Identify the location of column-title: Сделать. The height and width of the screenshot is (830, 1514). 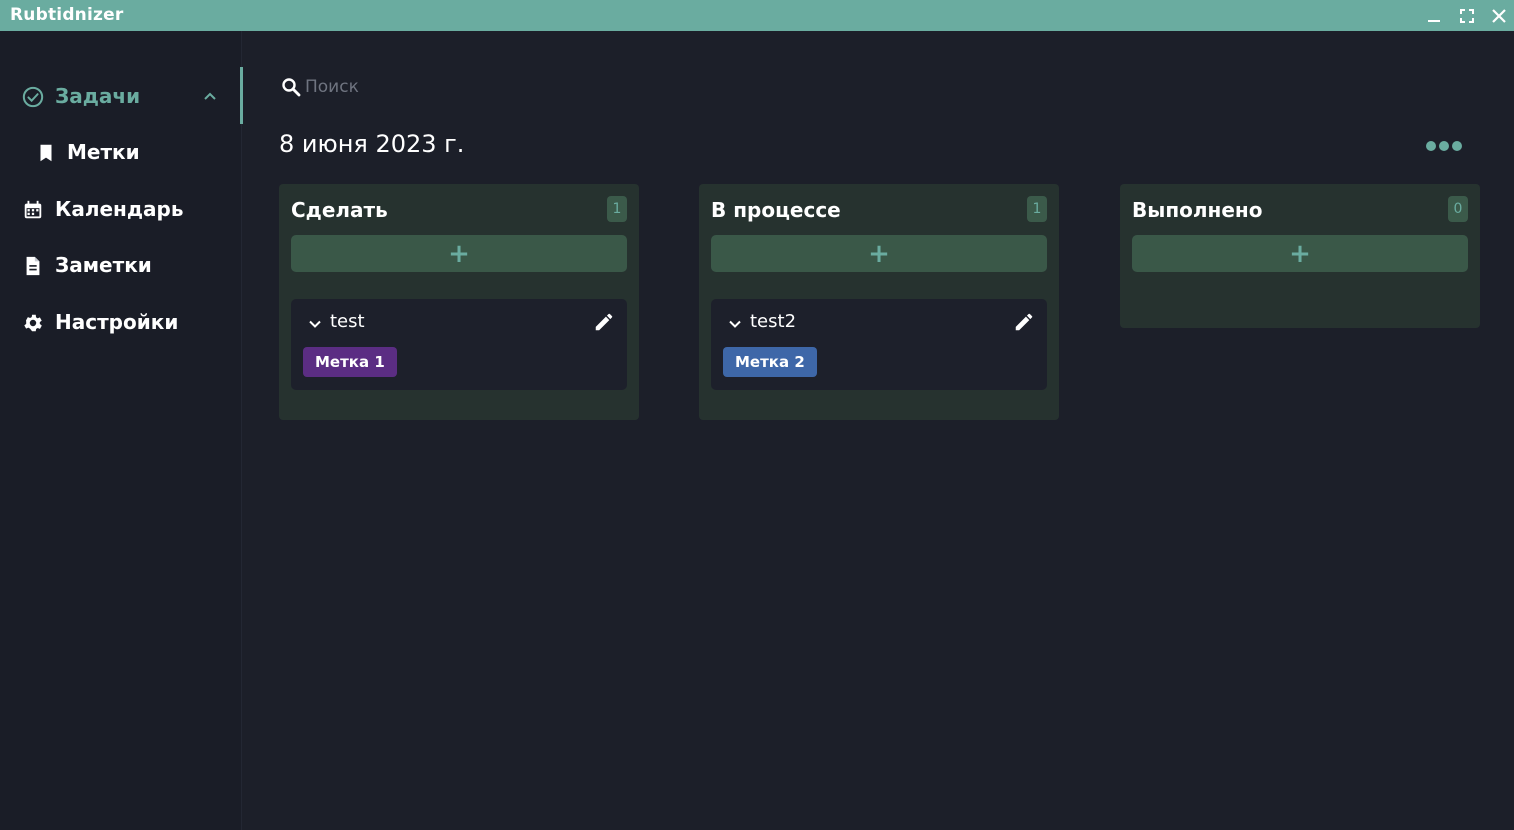
(339, 210).